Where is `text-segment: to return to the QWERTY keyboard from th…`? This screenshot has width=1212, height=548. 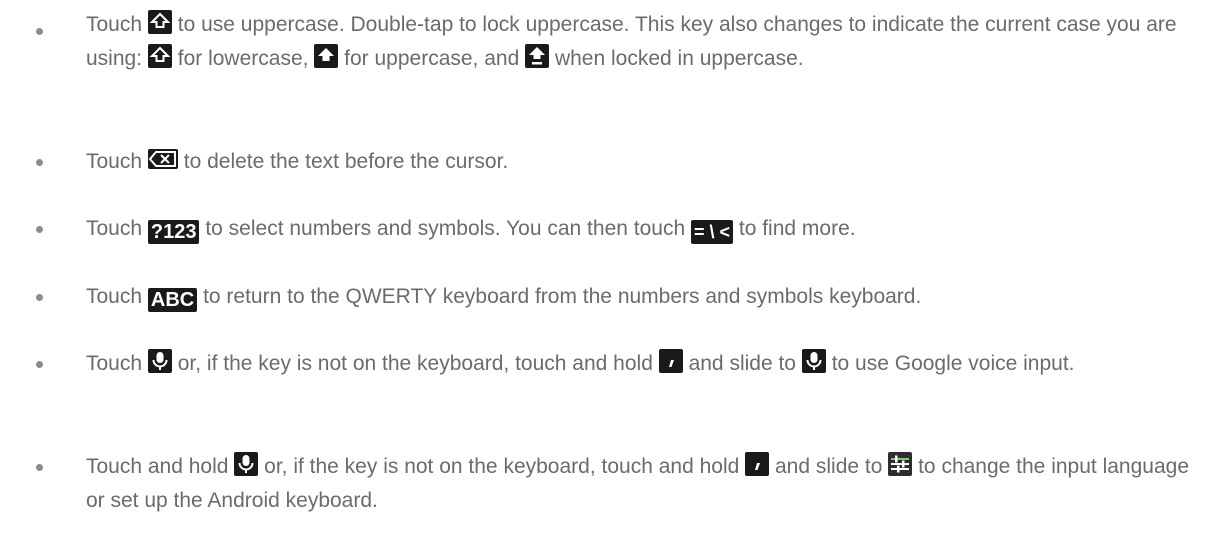
text-segment: to return to the QWERTY keyboard from th… is located at coordinates (562, 296).